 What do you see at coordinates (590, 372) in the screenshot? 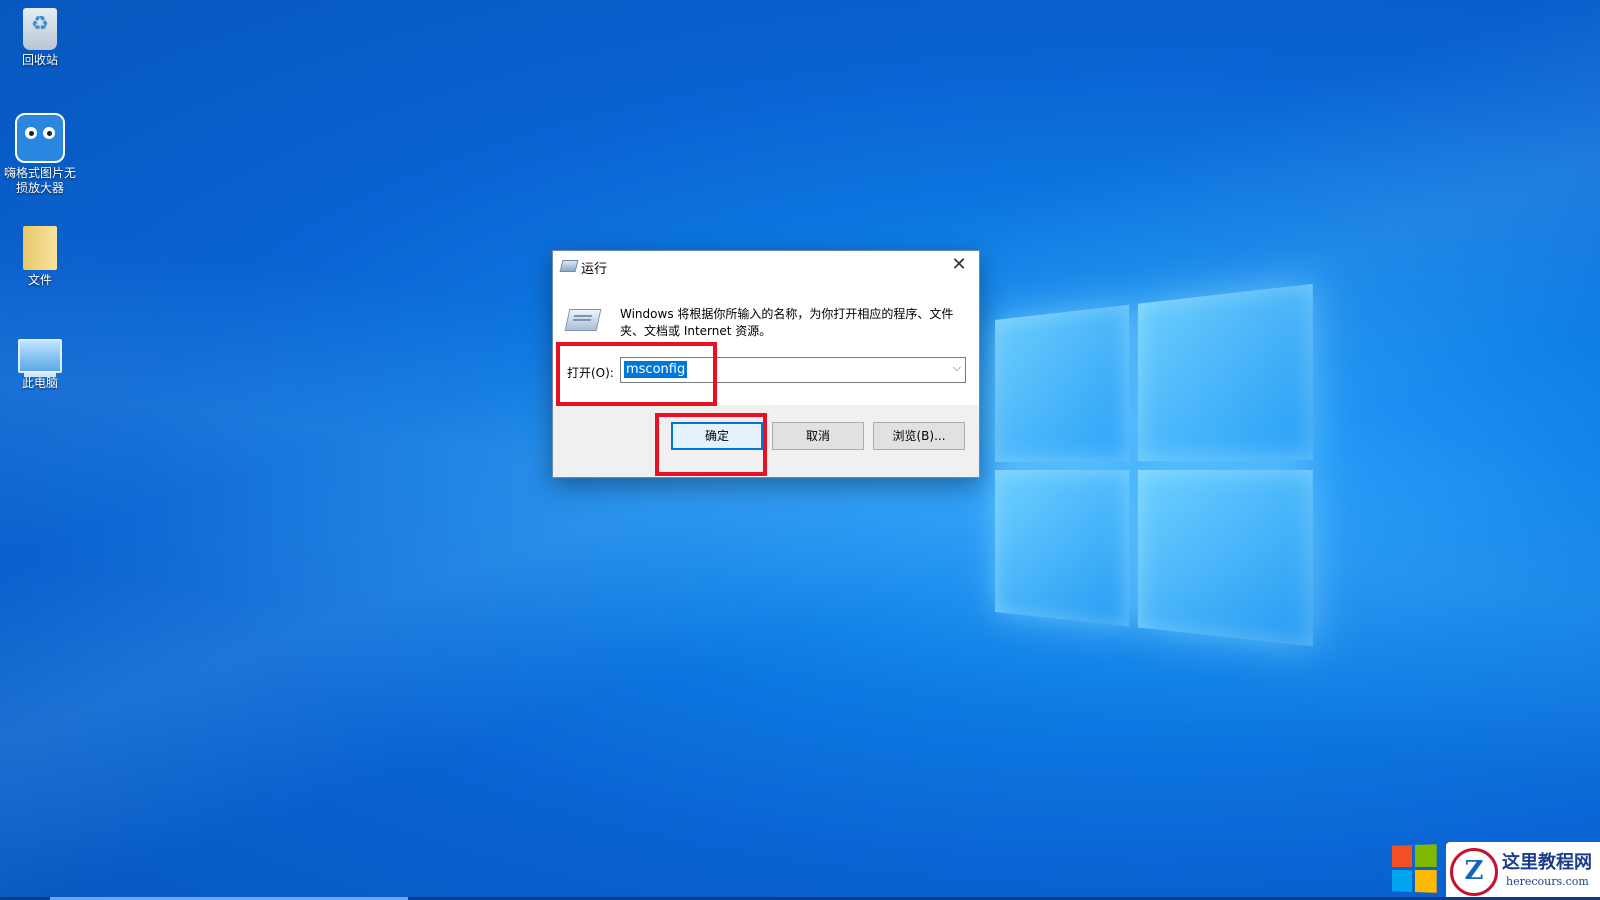
I see `open-label: 打开(O):` at bounding box center [590, 372].